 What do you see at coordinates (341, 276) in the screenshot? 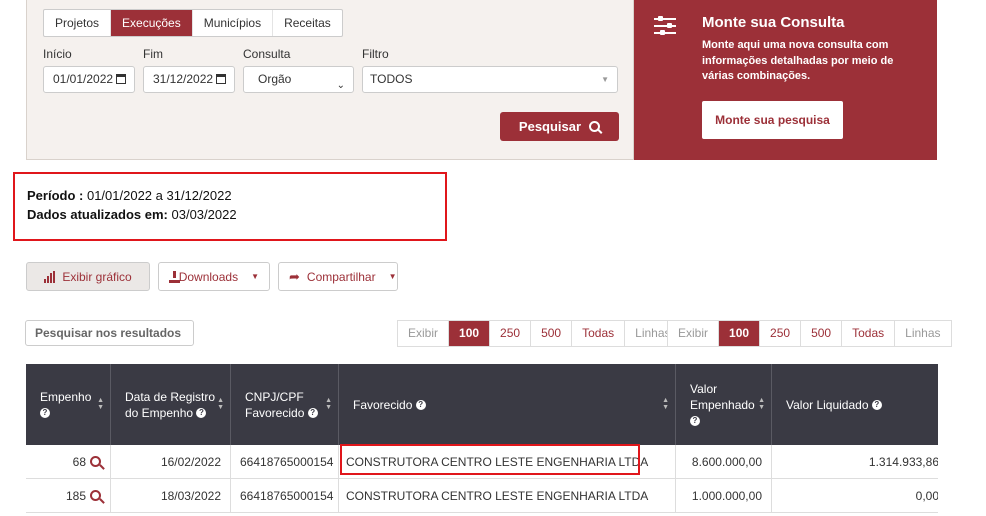
I see `compartilhar-label: Compartilhar` at bounding box center [341, 276].